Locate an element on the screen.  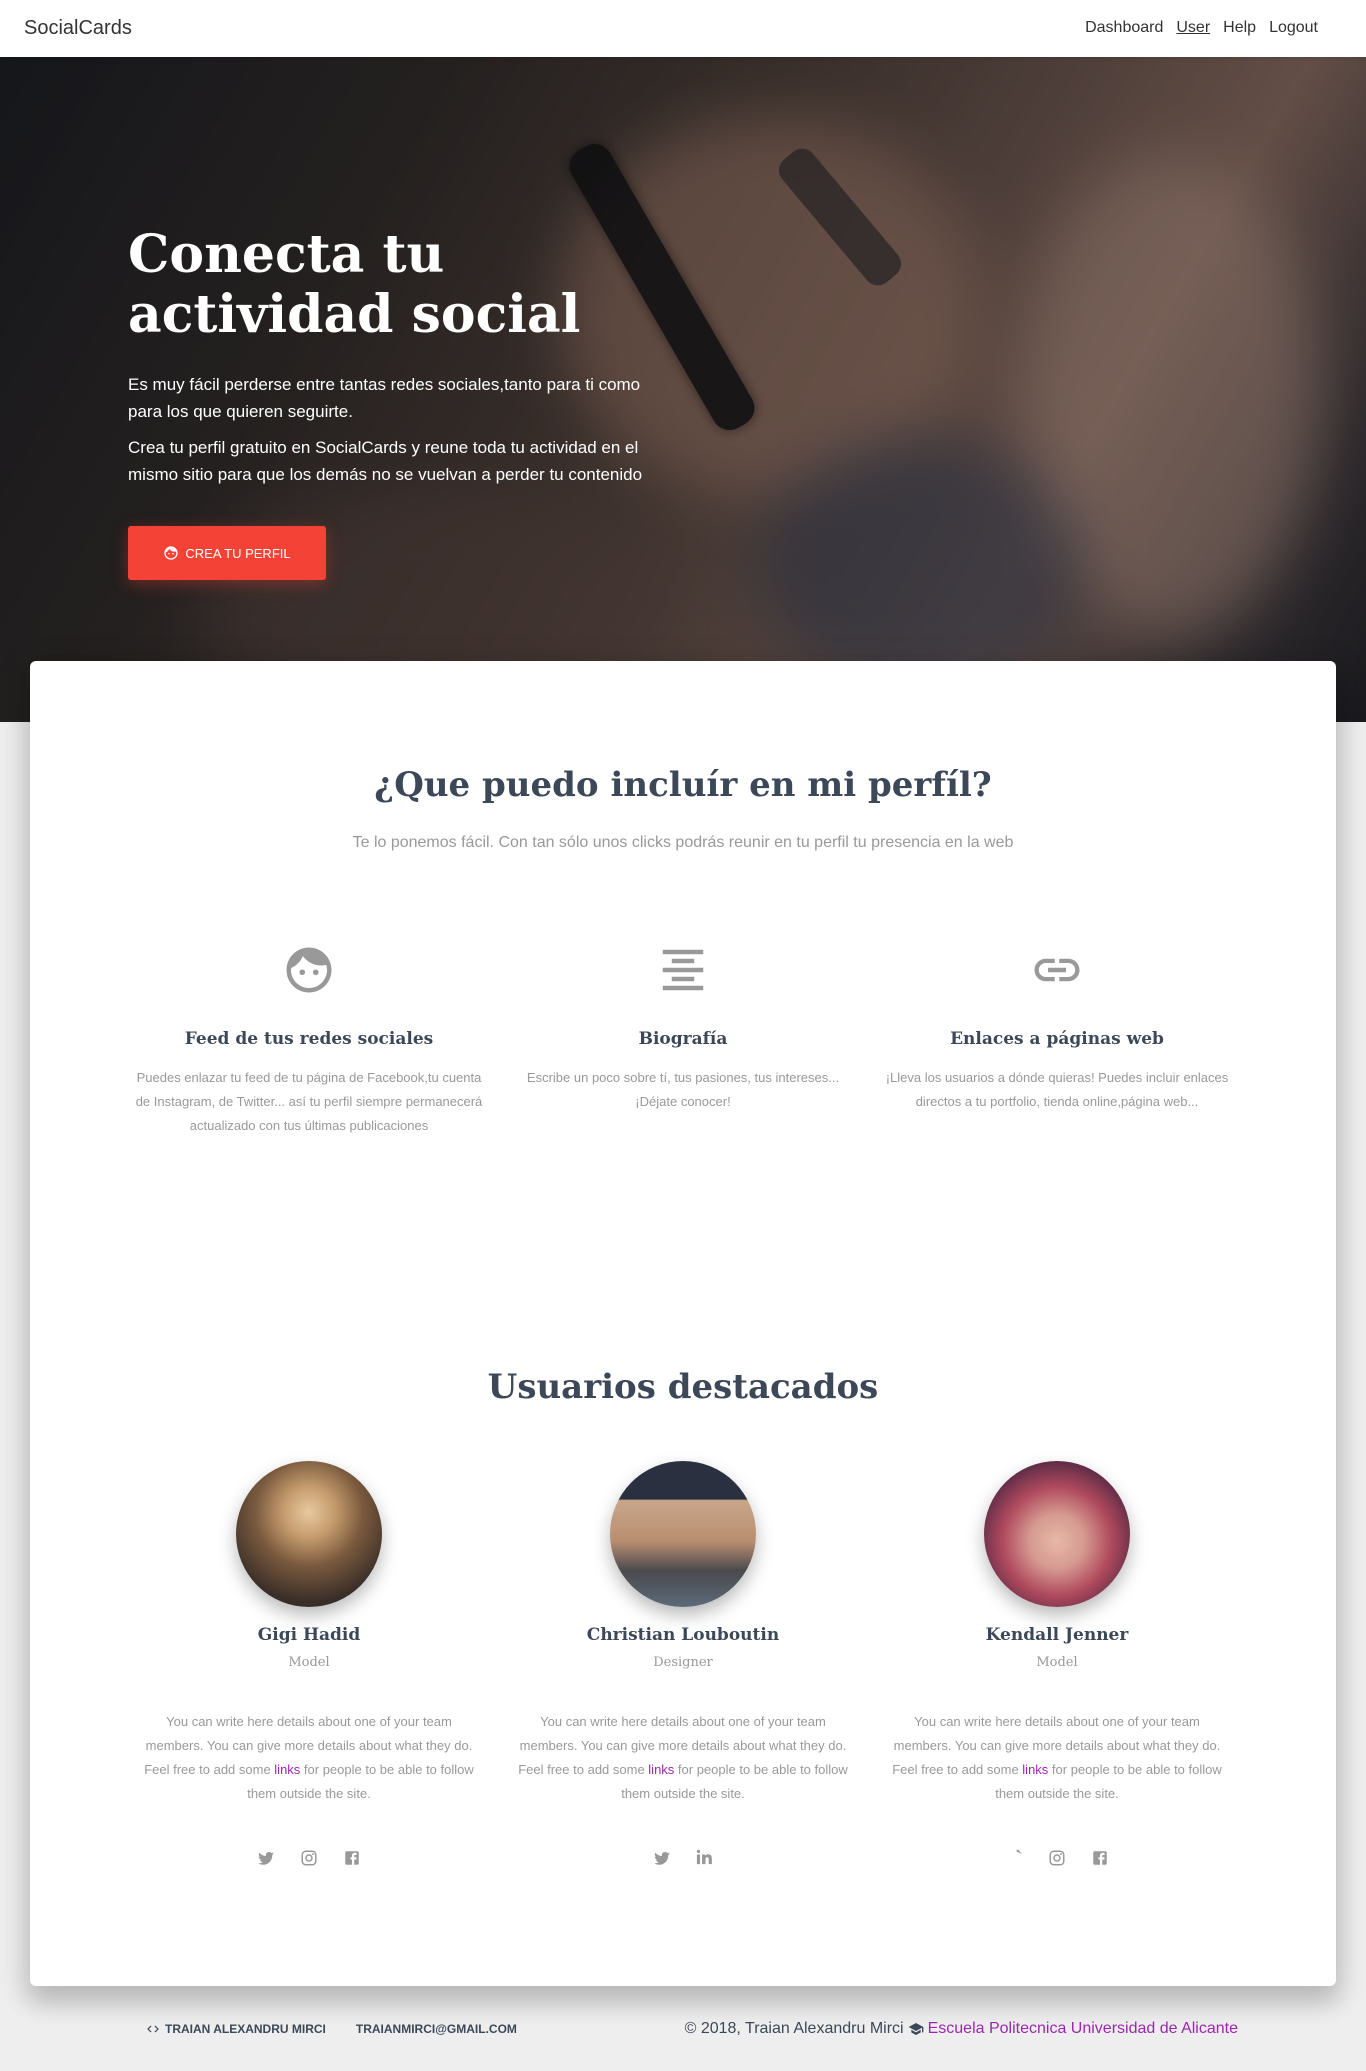
feature-title: Biografía is located at coordinates (683, 1039).